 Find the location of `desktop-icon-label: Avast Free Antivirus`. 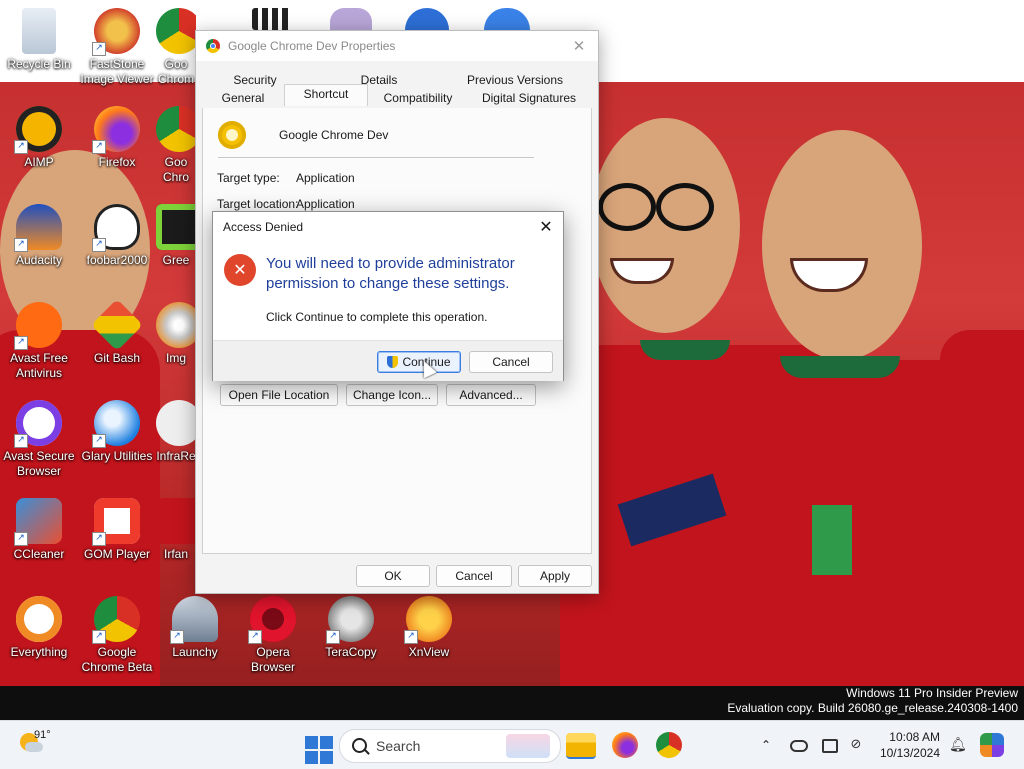

desktop-icon-label: Avast Free Antivirus is located at coordinates (39, 365).